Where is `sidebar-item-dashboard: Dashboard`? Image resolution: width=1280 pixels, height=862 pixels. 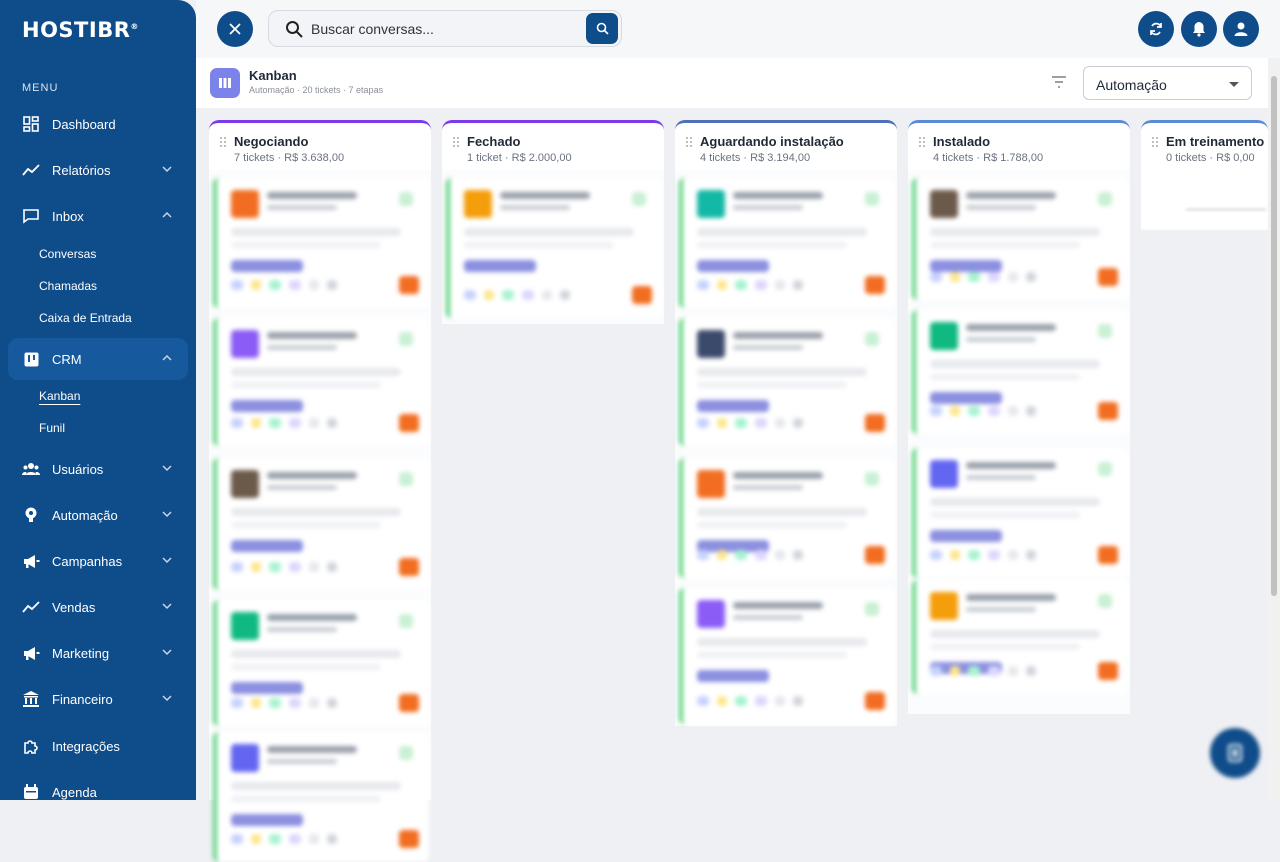
sidebar-item-dashboard: Dashboard is located at coordinates (98, 124).